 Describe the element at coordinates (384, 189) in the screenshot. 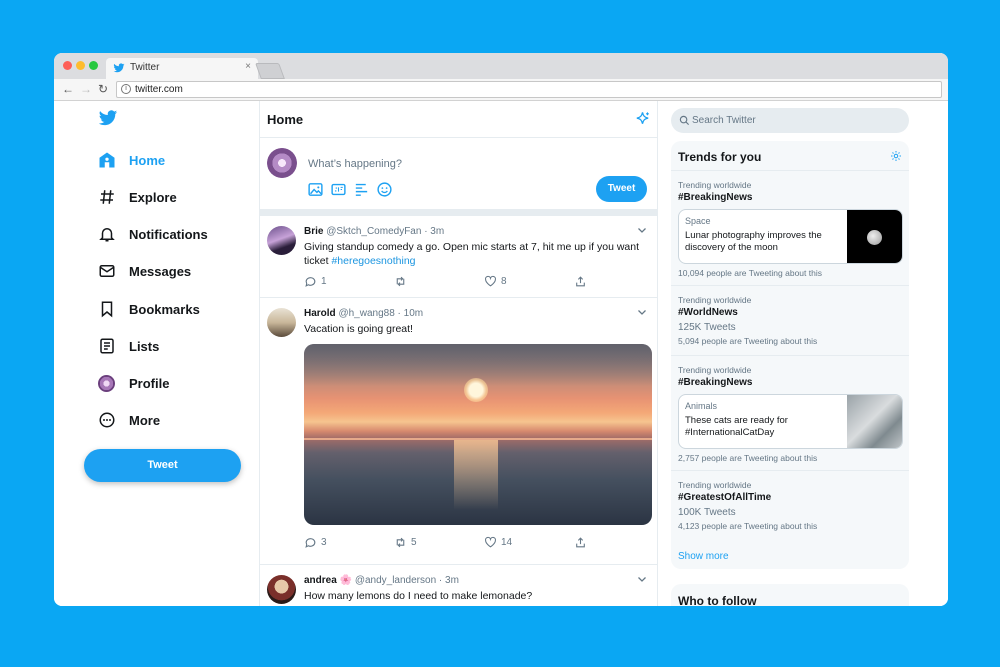

I see `emoji-icon` at that location.